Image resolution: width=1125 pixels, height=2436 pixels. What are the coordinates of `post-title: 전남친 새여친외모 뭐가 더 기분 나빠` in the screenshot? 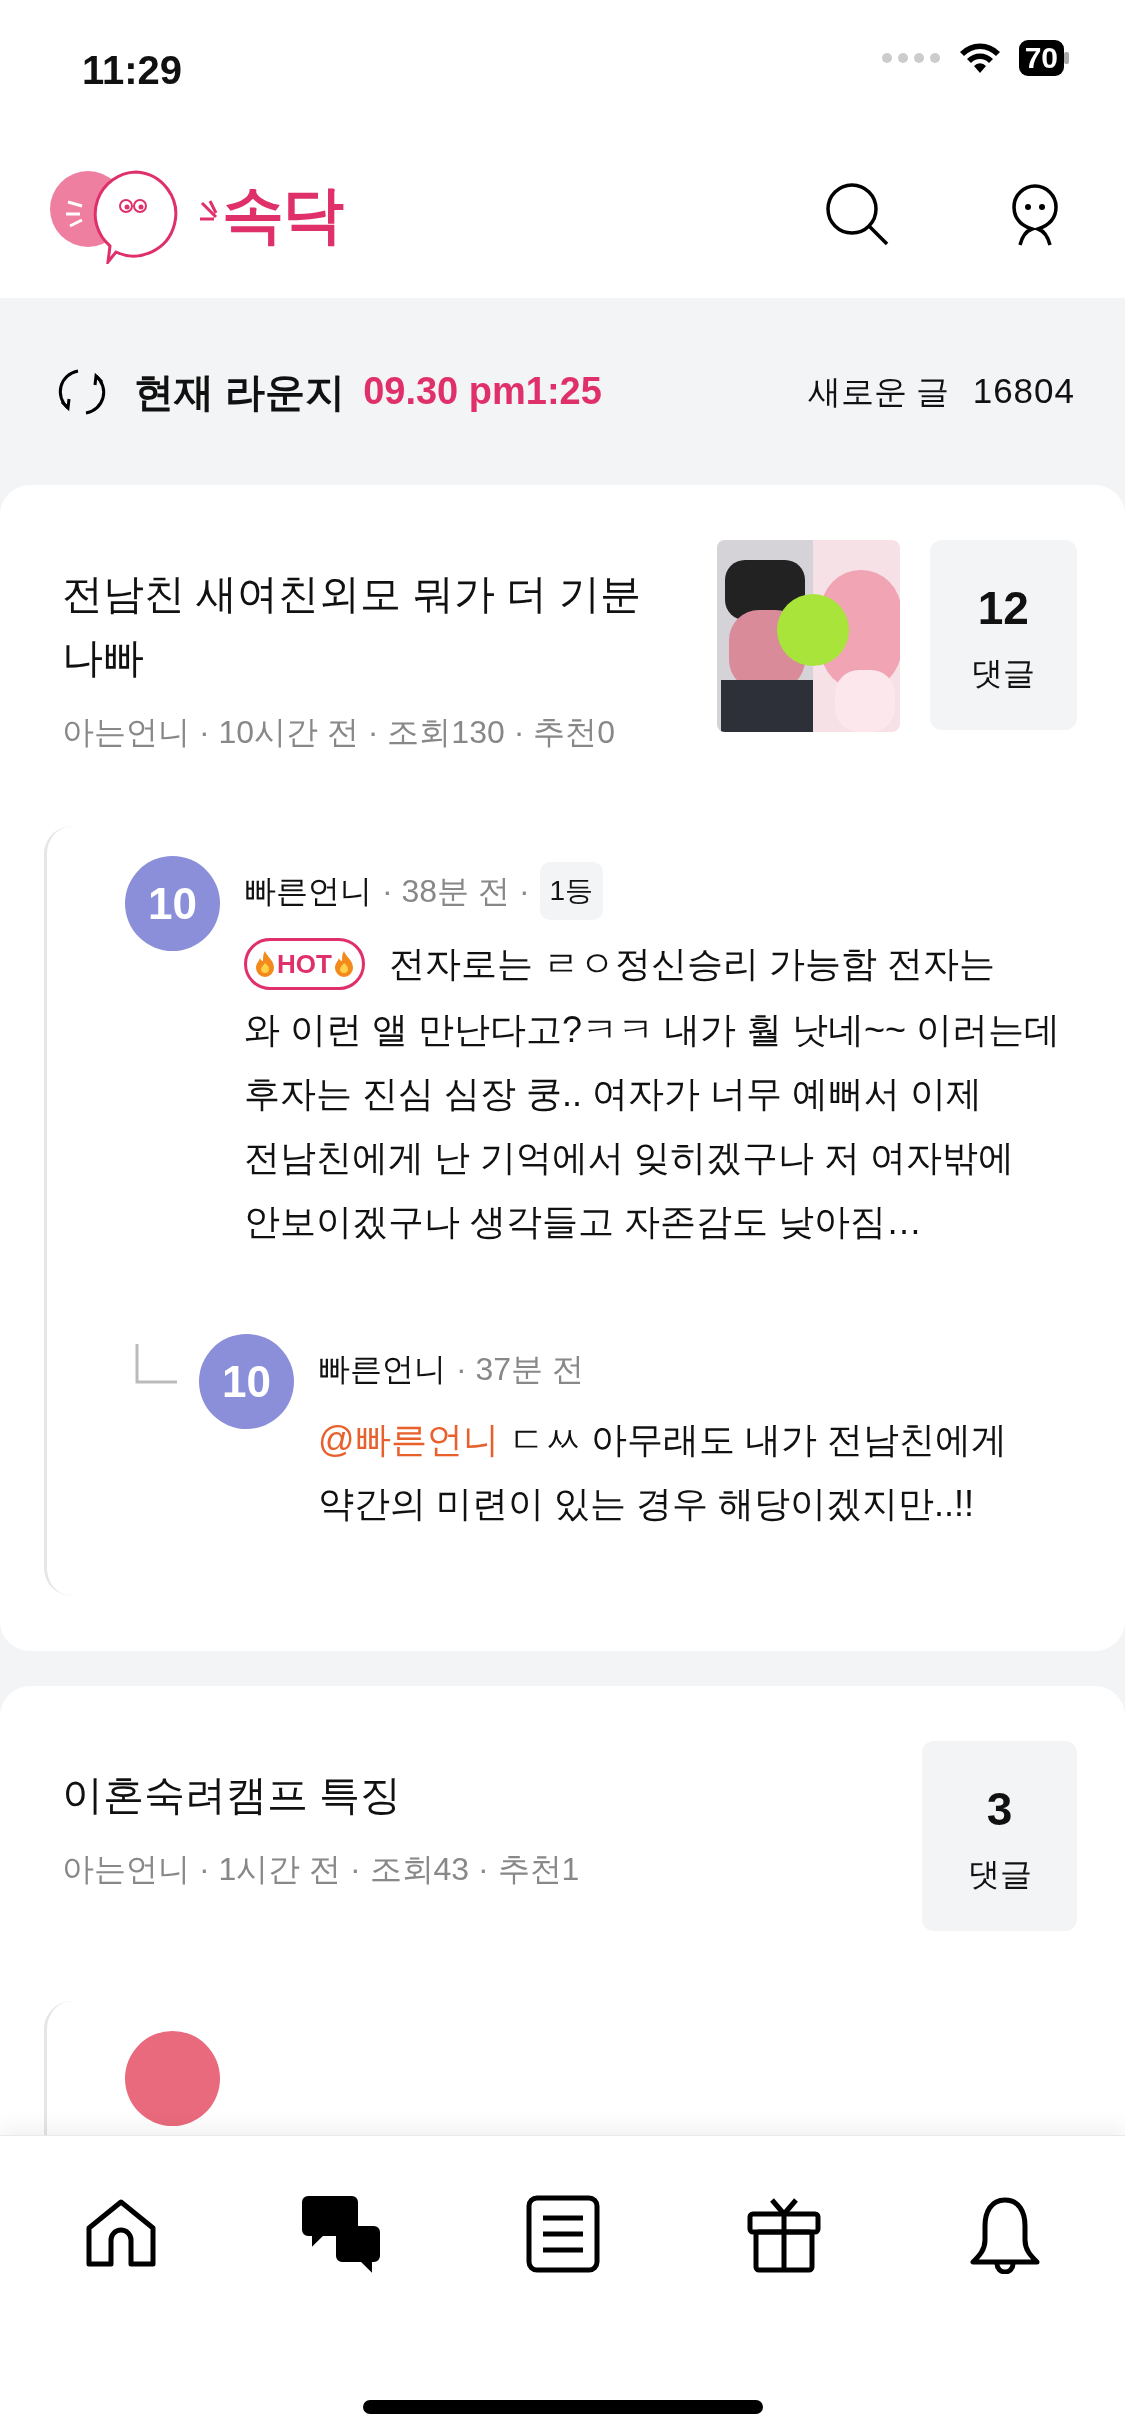 It's located at (352, 626).